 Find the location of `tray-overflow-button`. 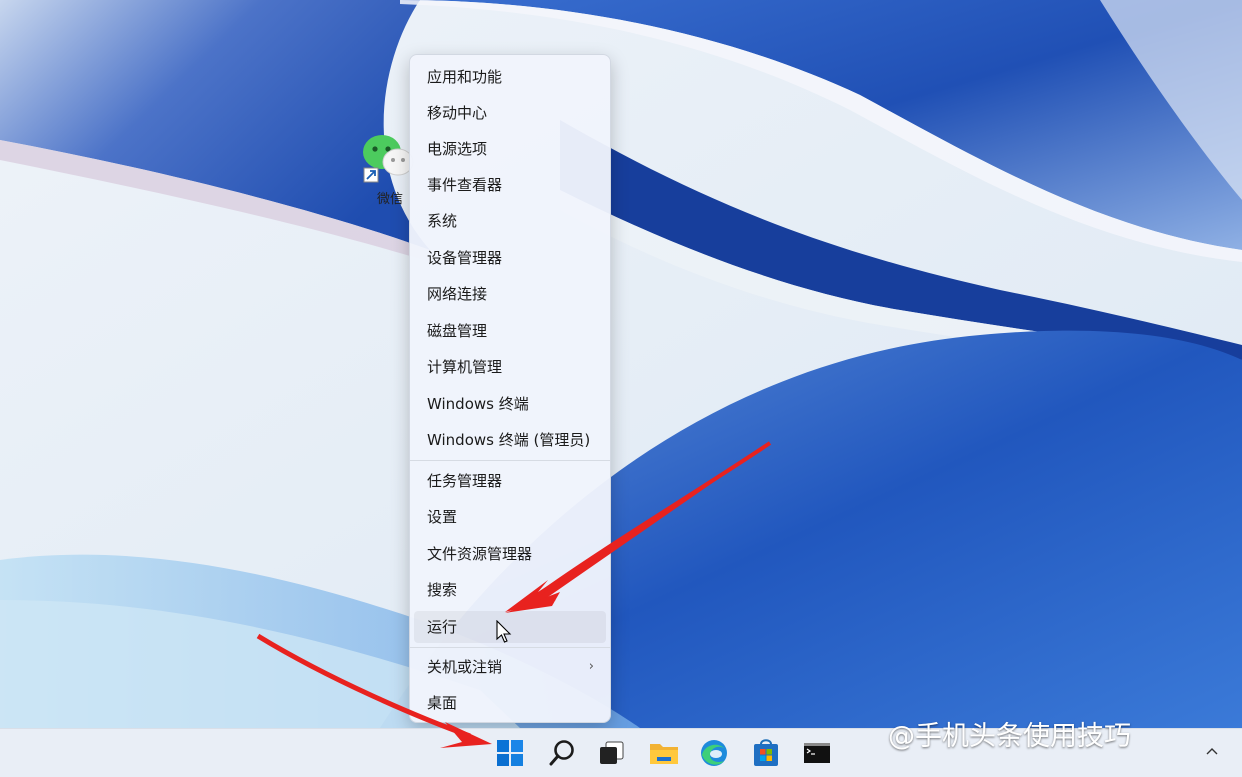

tray-overflow-button is located at coordinates (1212, 751).